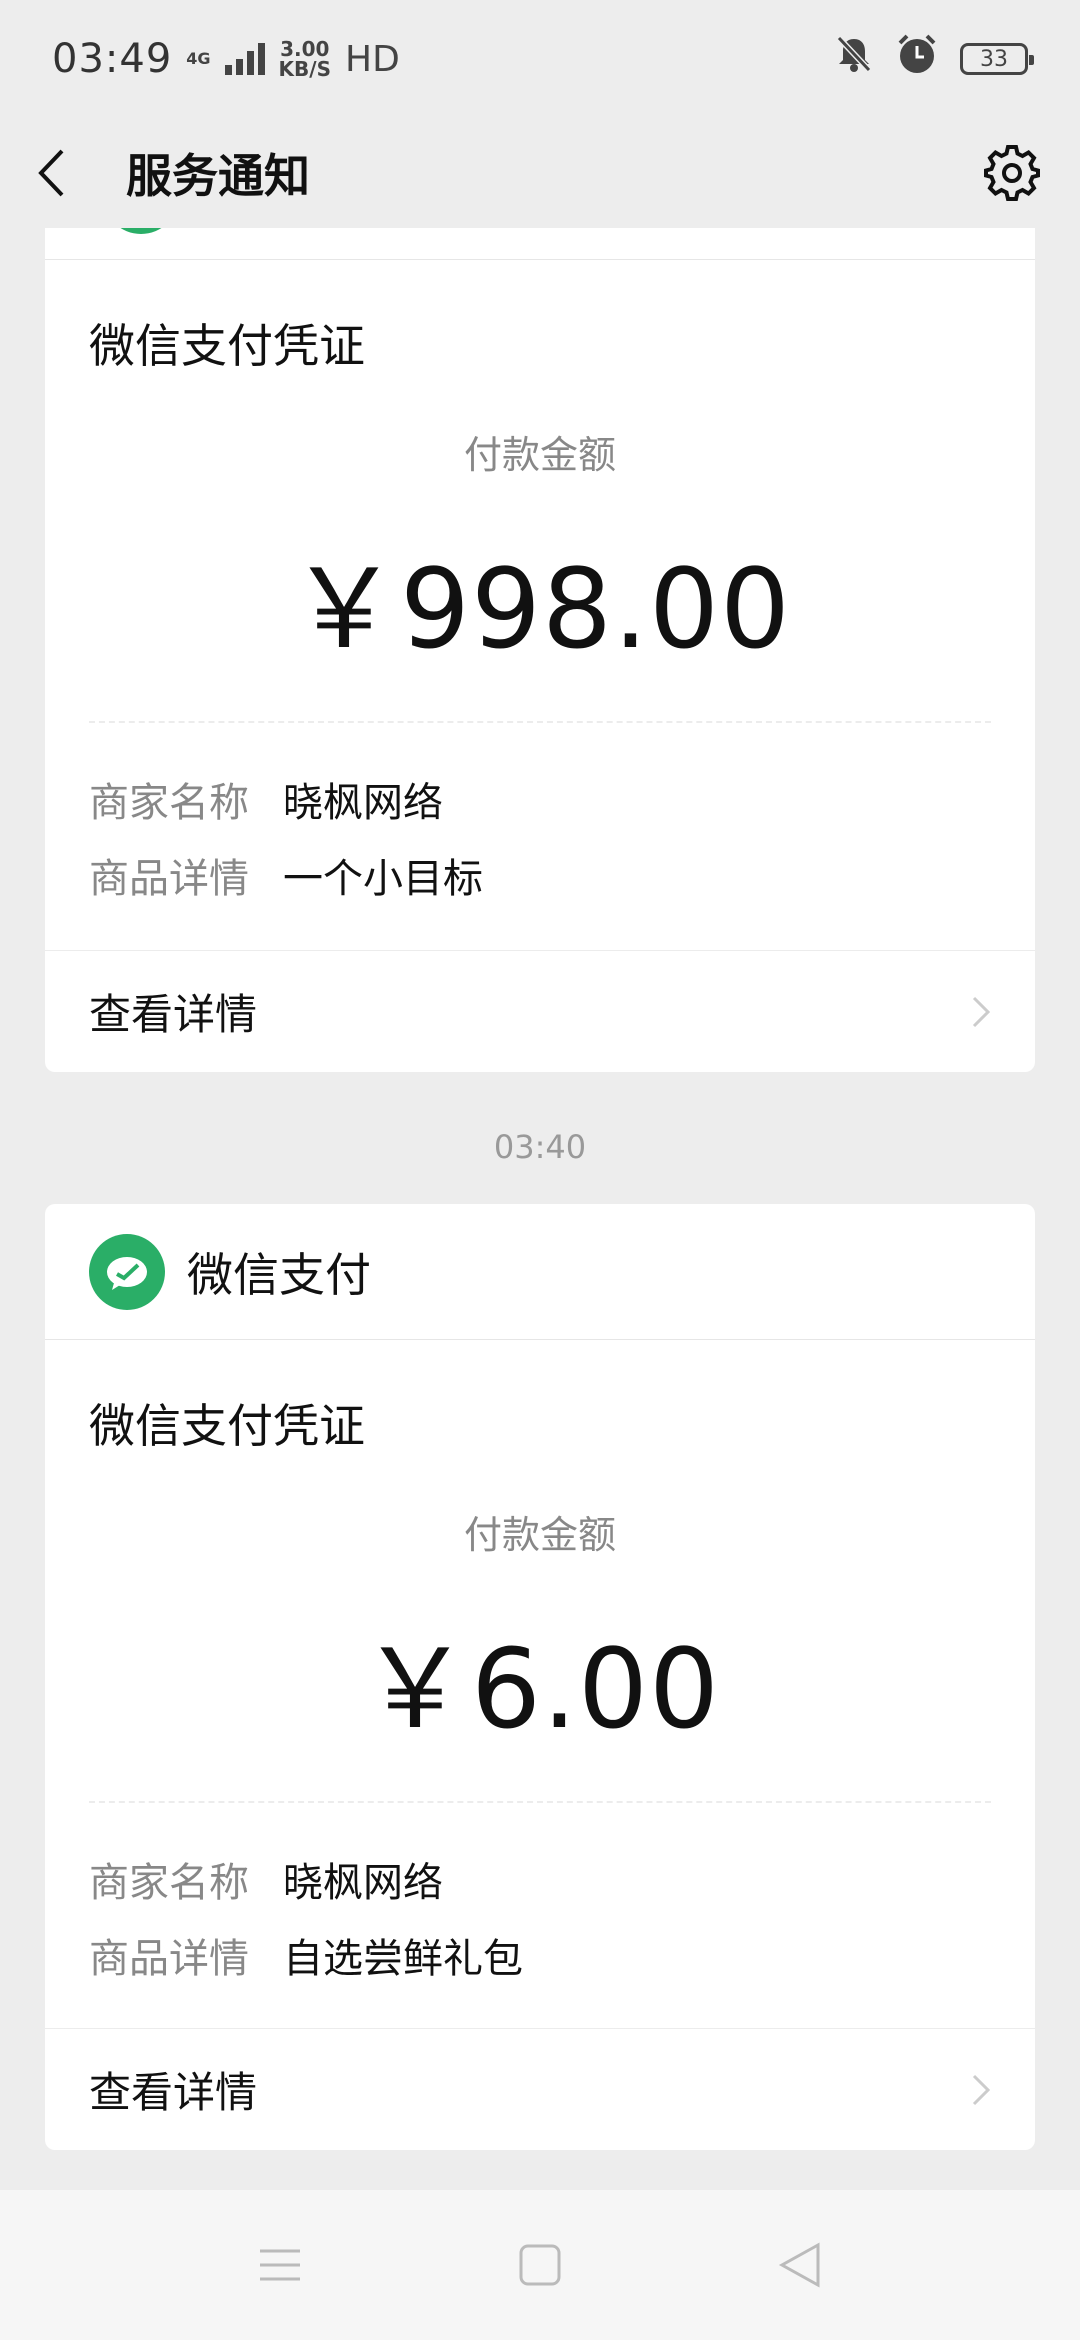 This screenshot has height=2340, width=1080. I want to click on status-bar: 03:49 4G 3.00 KB/S HD 33, so click(540, 59).